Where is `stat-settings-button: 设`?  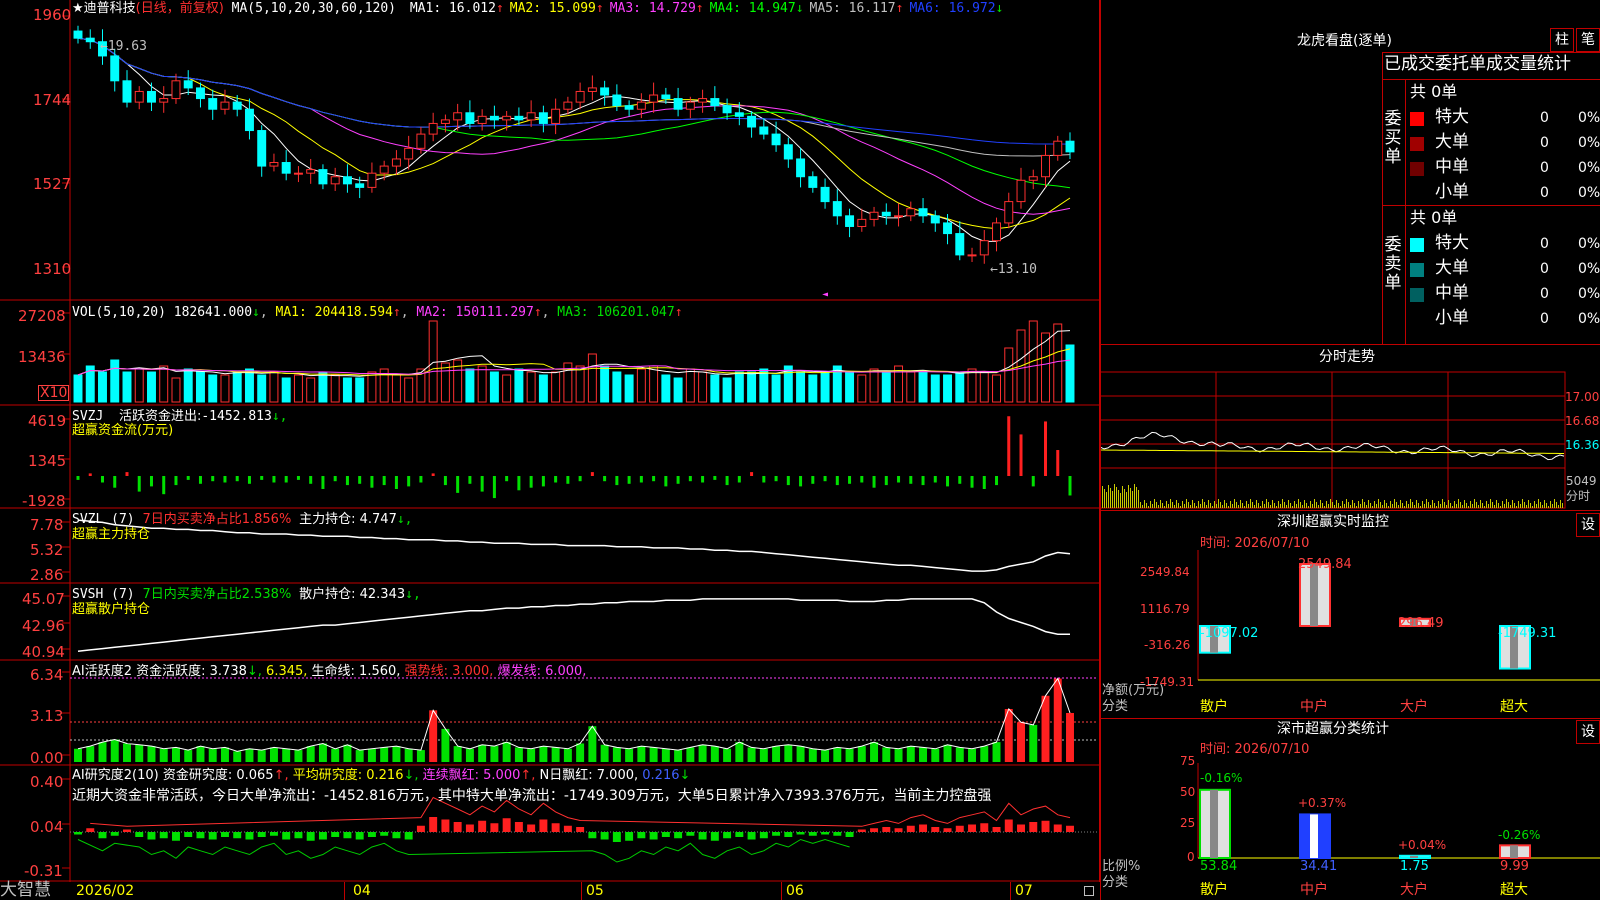 stat-settings-button: 设 is located at coordinates (1588, 732).